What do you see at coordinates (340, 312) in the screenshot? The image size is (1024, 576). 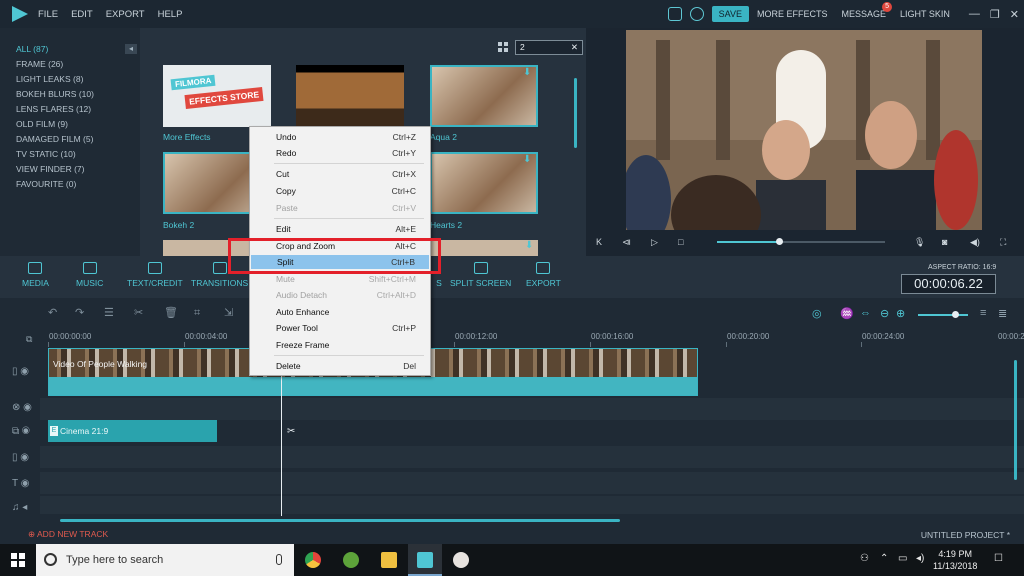 I see `context-menu-item-auto-enhance: Auto Enhance` at bounding box center [340, 312].